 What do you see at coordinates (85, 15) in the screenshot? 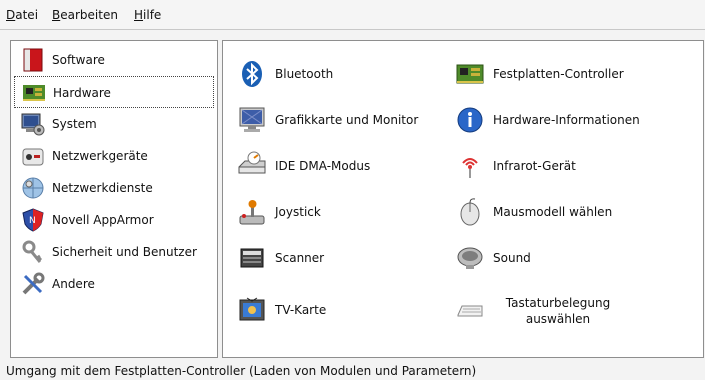
I see `menu-bearbeiten: Bearbeiten` at bounding box center [85, 15].